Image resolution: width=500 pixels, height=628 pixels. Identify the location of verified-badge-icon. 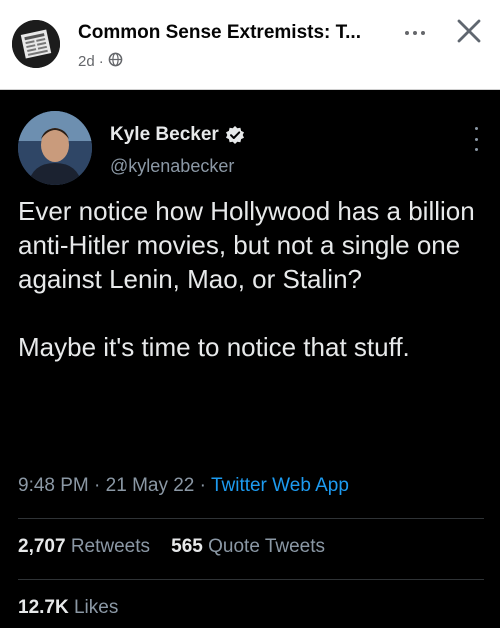
(235, 135).